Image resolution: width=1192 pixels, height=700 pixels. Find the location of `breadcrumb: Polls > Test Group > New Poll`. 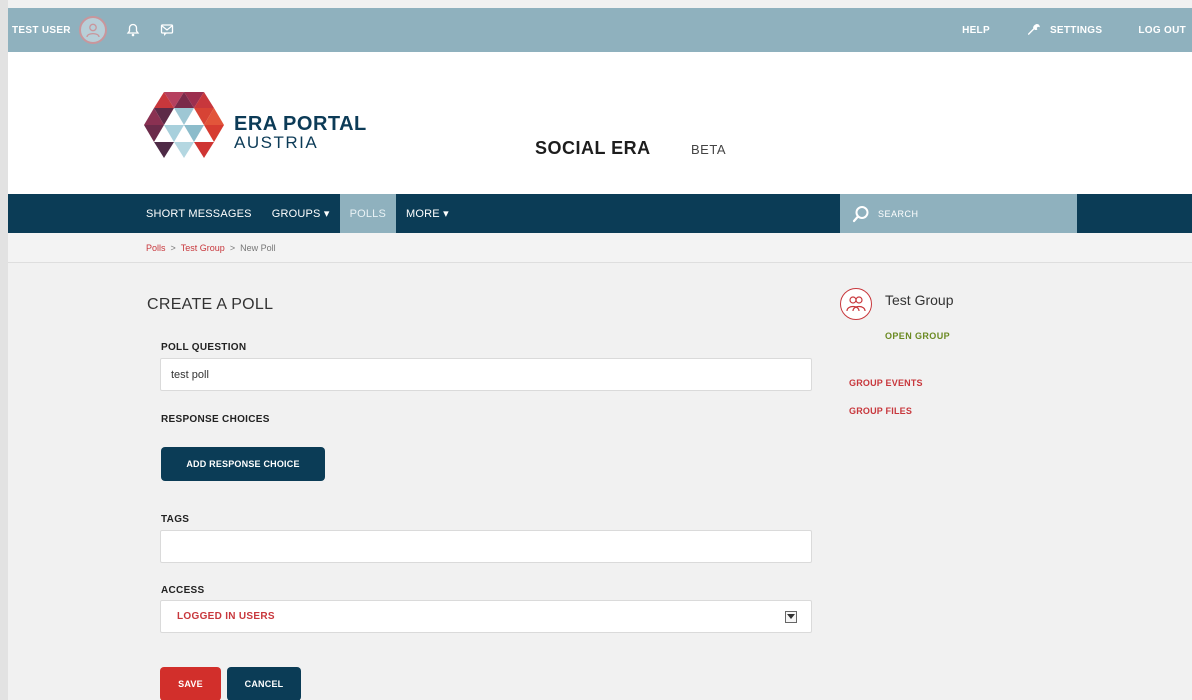

breadcrumb: Polls > Test Group > New Poll is located at coordinates (600, 248).